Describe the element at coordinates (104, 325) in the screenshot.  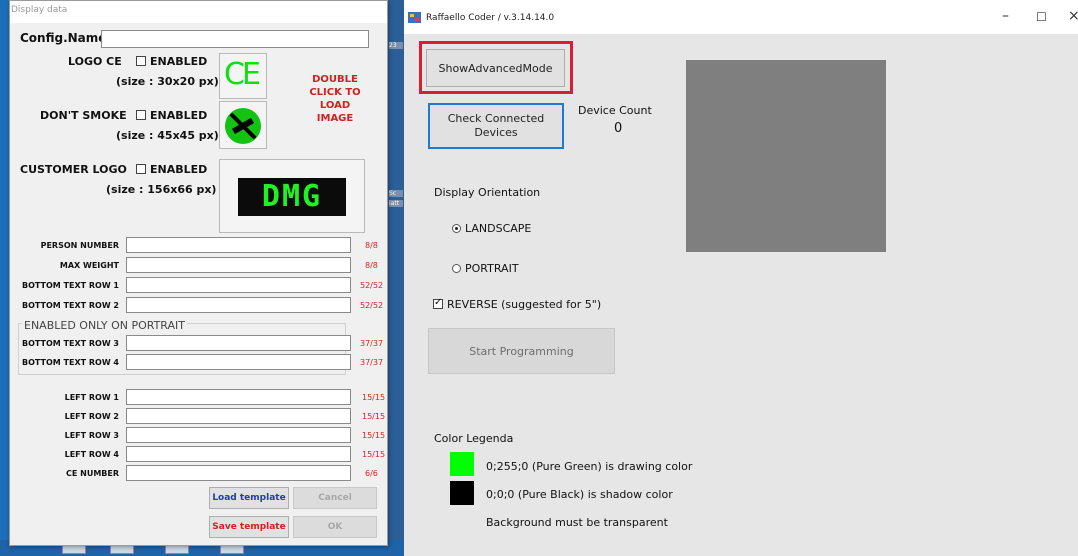
I see `portrait-group-title: ENABLED ONLY ON PORTRAIT` at that location.